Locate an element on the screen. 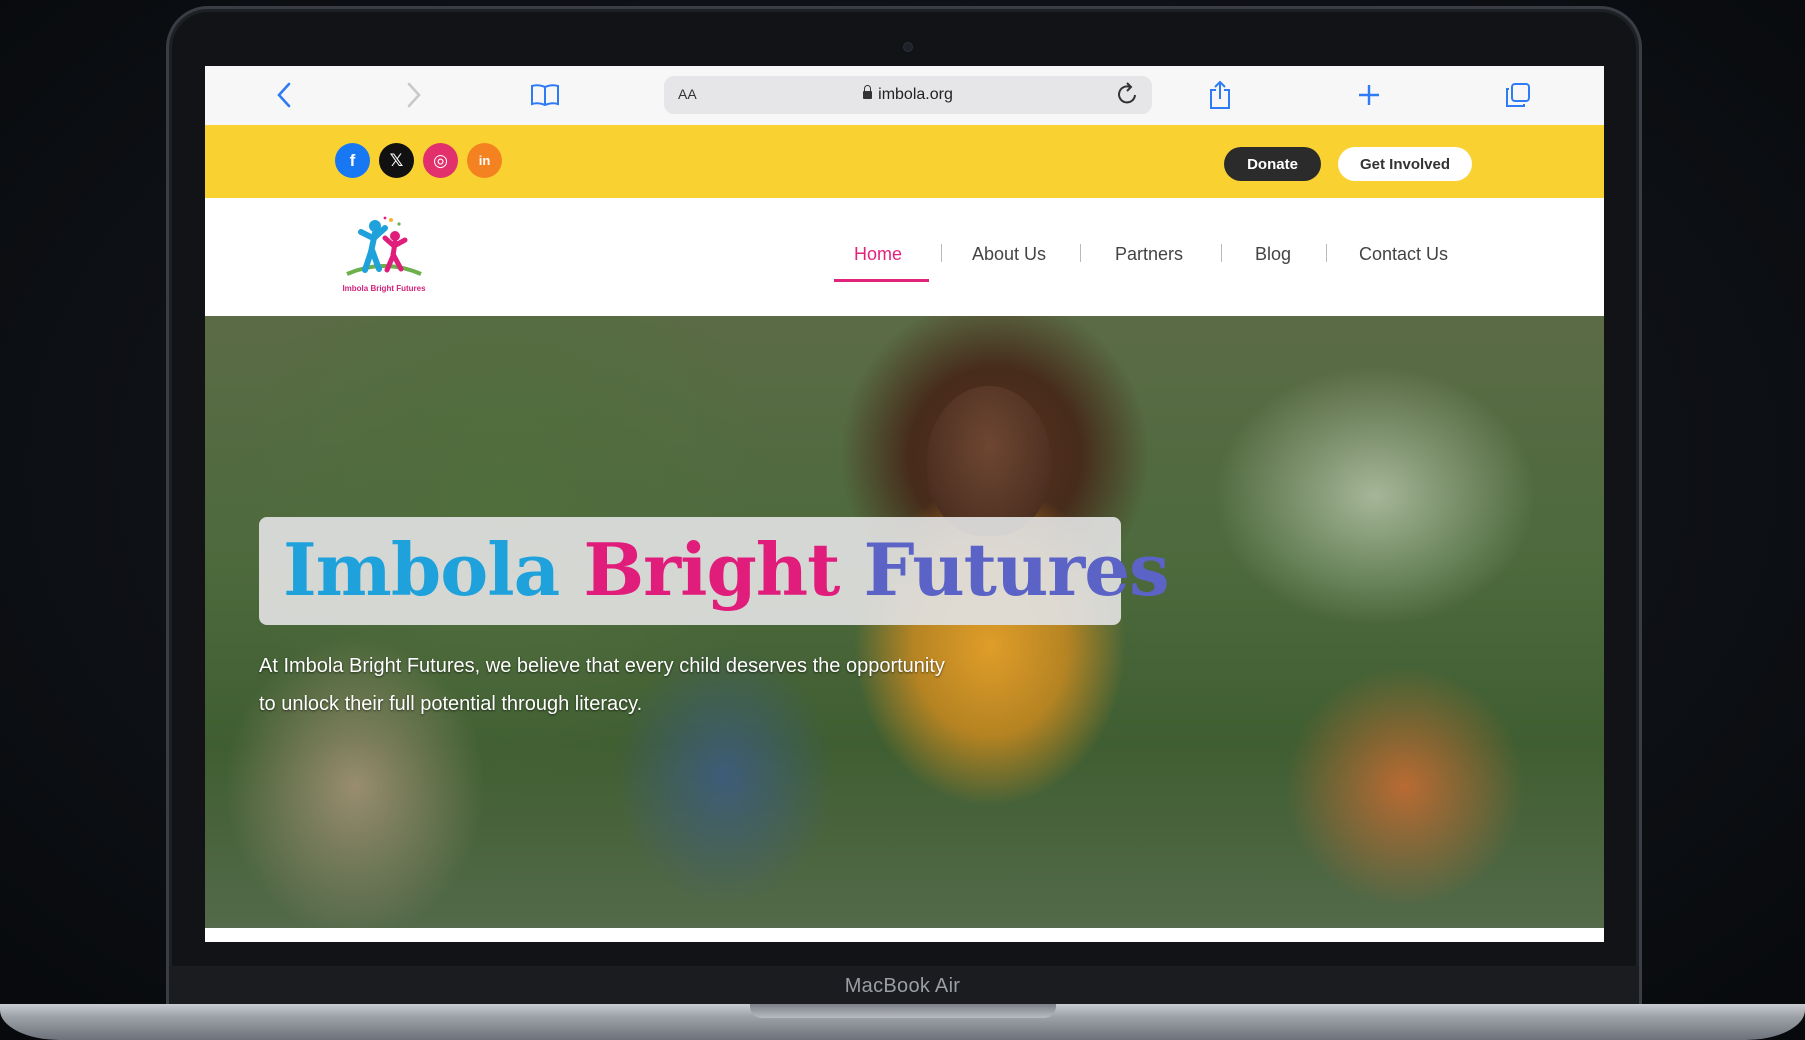 The width and height of the screenshot is (1805, 1040). logo-text: Imbola Bright Futures is located at coordinates (384, 288).